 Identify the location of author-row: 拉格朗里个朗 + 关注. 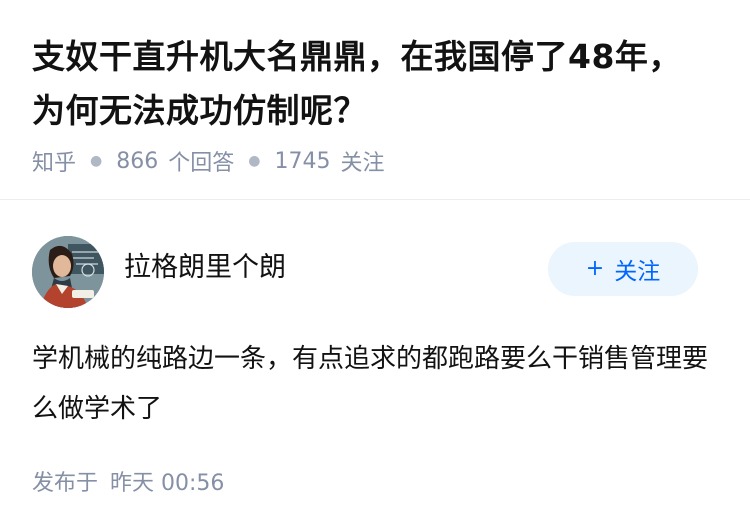
(365, 272).